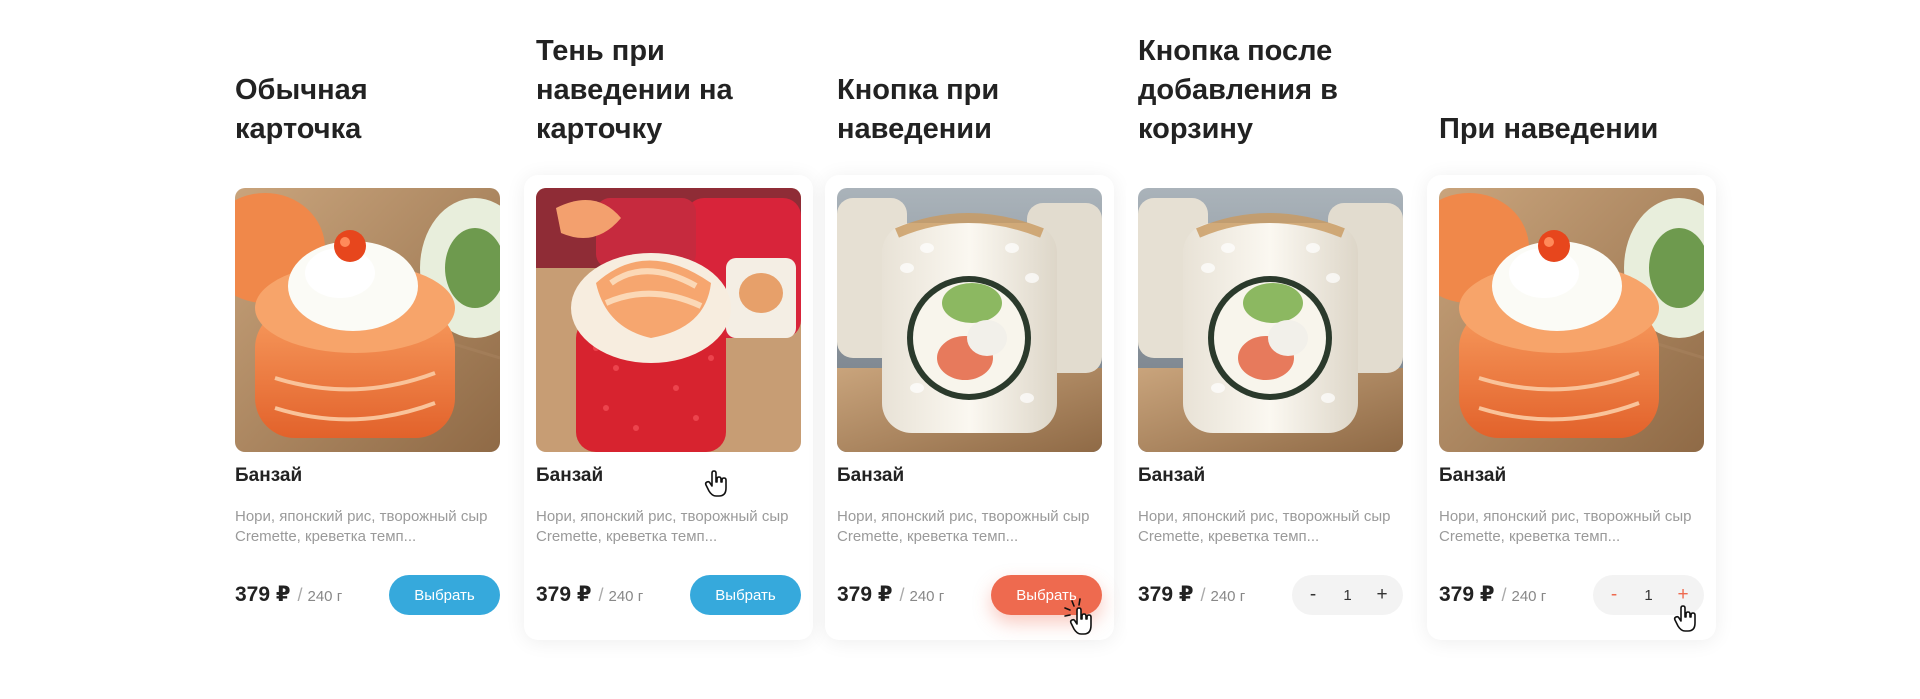  Describe the element at coordinates (1549, 129) in the screenshot. I see `column-heading: При наведении` at that location.